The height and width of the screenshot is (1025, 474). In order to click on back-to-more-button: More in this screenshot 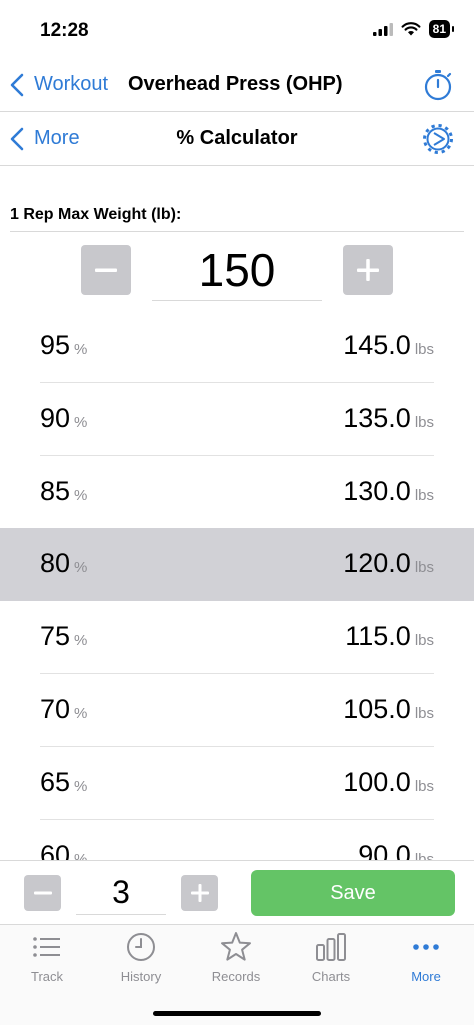, I will do `click(45, 138)`.